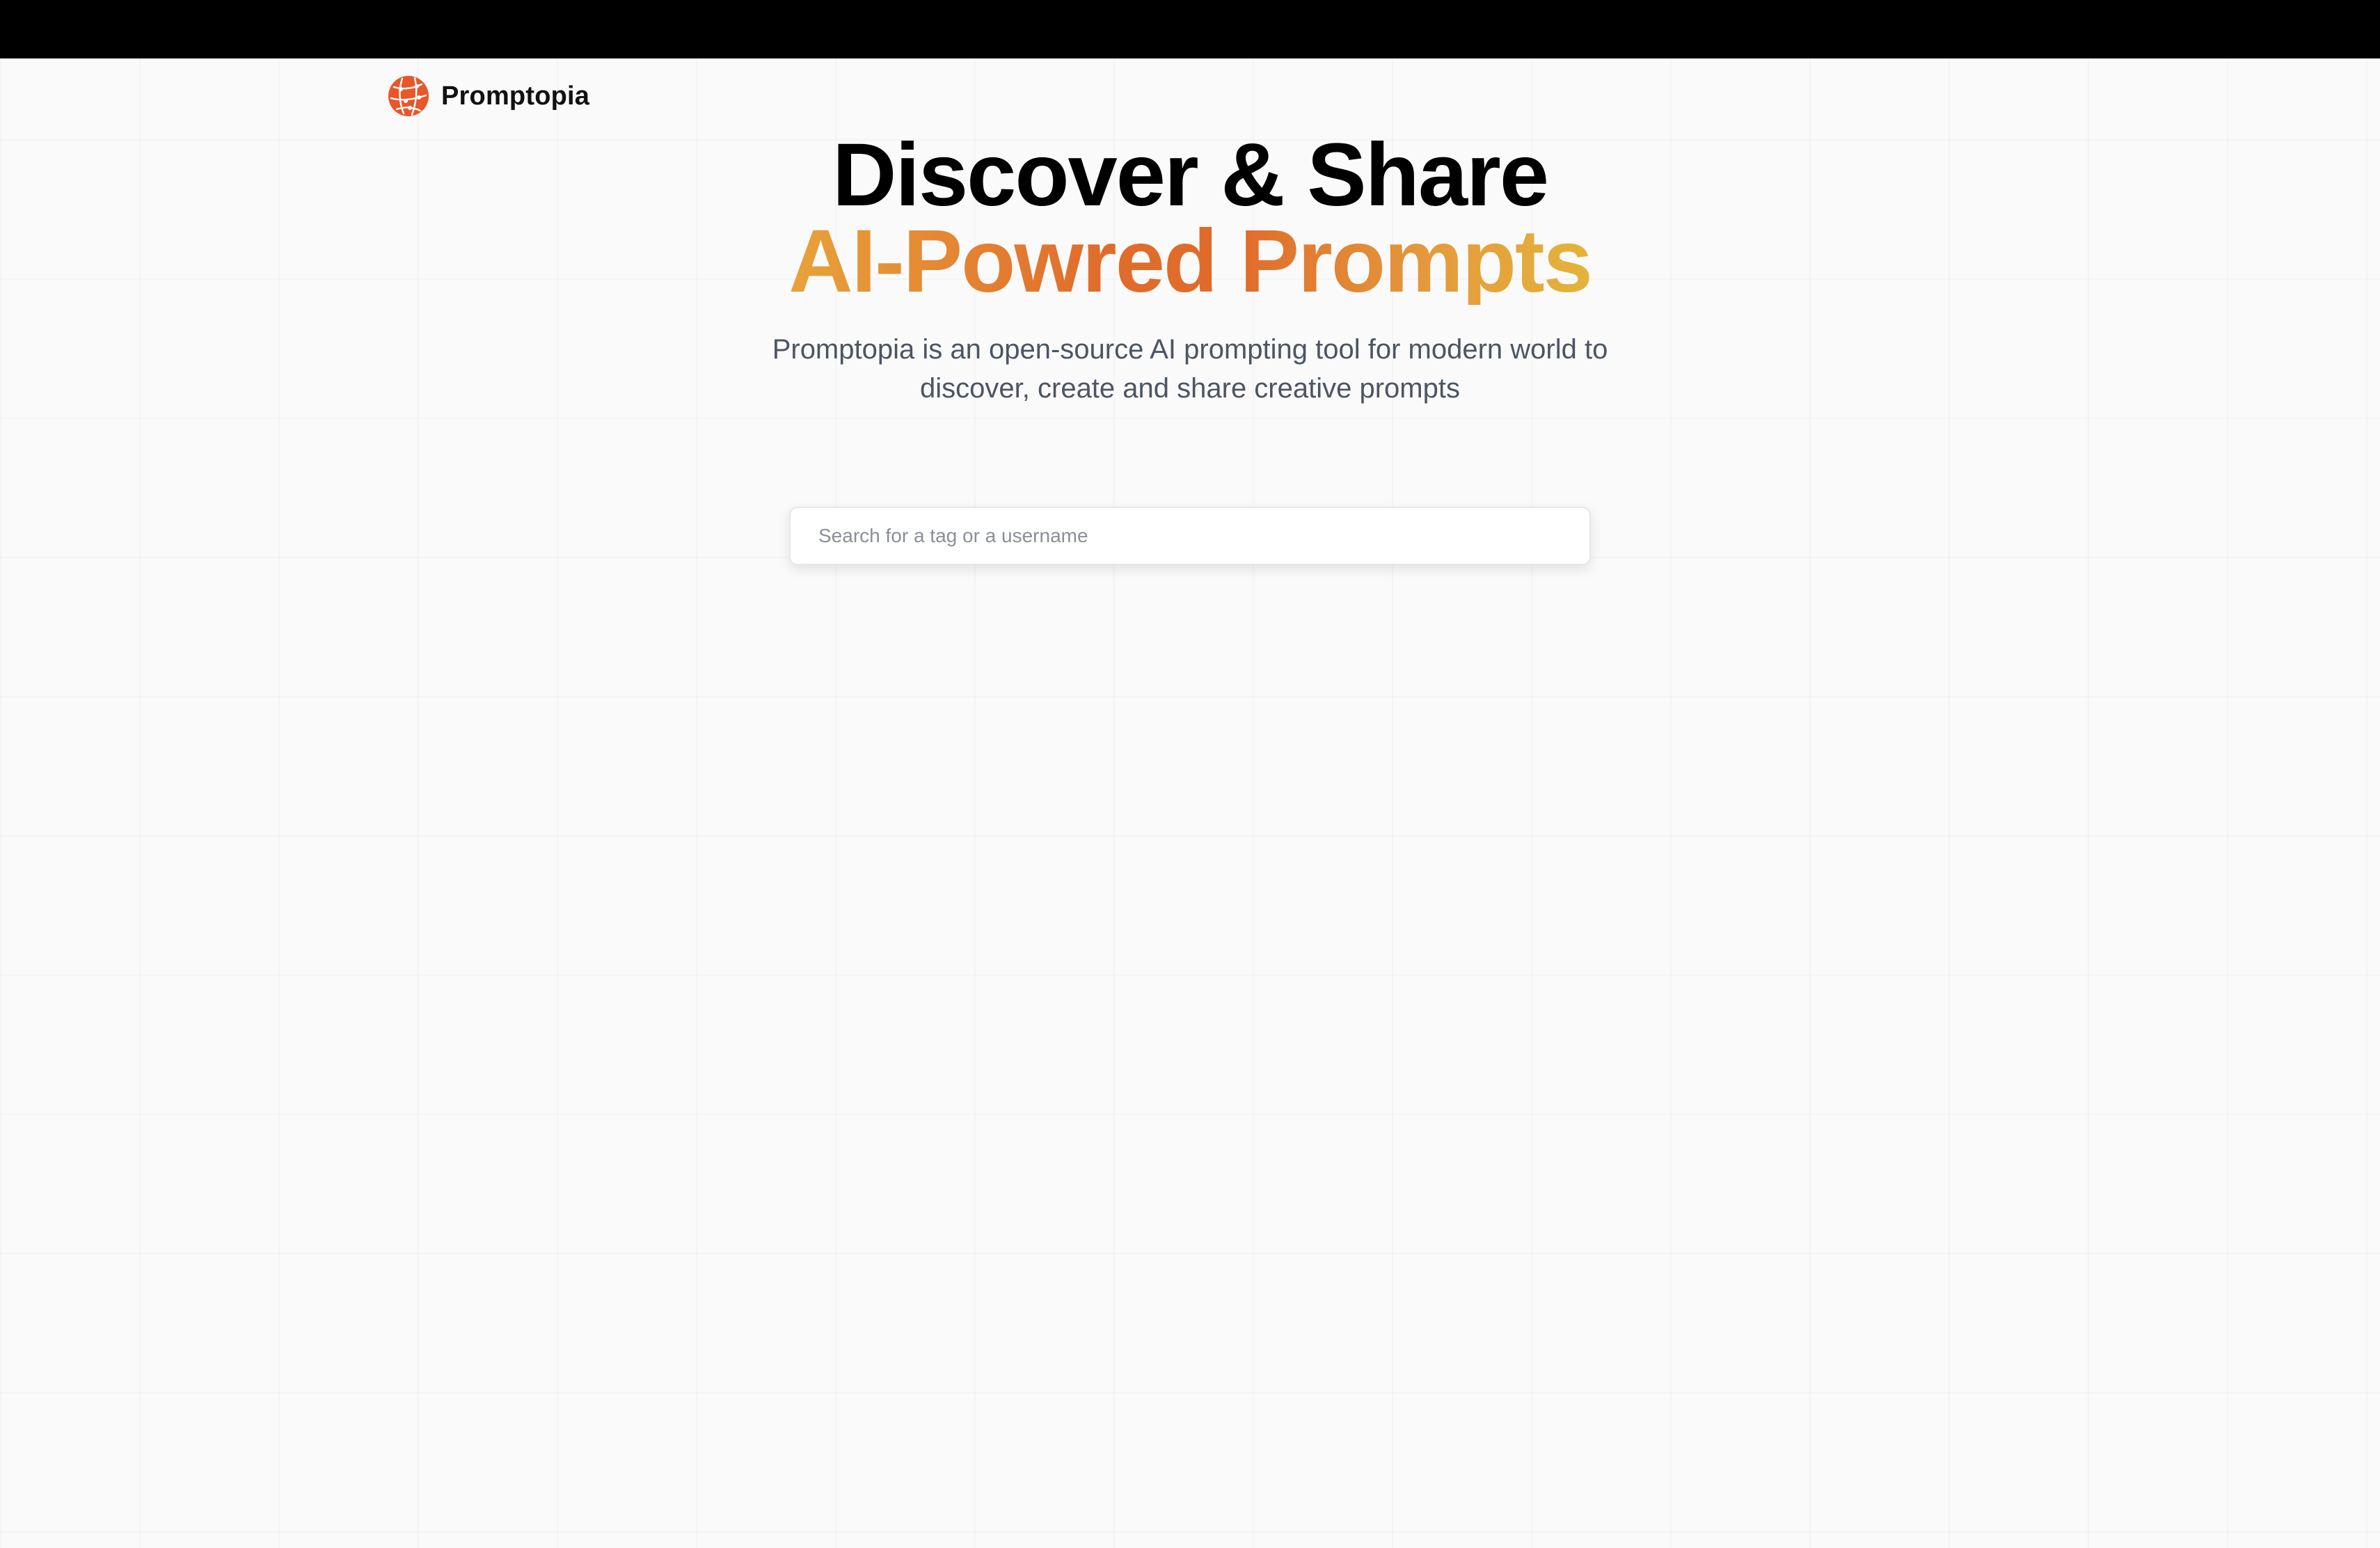 The width and height of the screenshot is (2380, 1548). Describe the element at coordinates (515, 96) in the screenshot. I see `brand-name: Promptopia` at that location.